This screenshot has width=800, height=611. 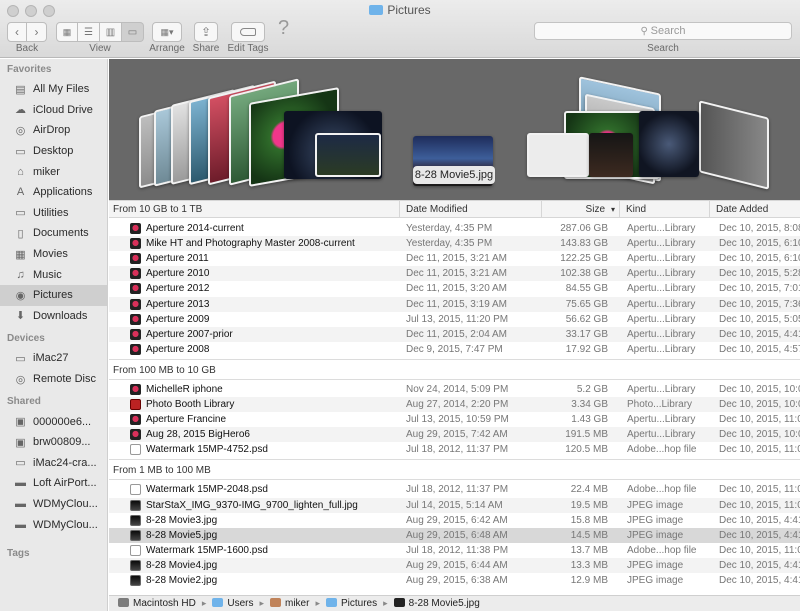 I want to click on path-segment: 8-28 Movie5.jpg, so click(x=436, y=603).